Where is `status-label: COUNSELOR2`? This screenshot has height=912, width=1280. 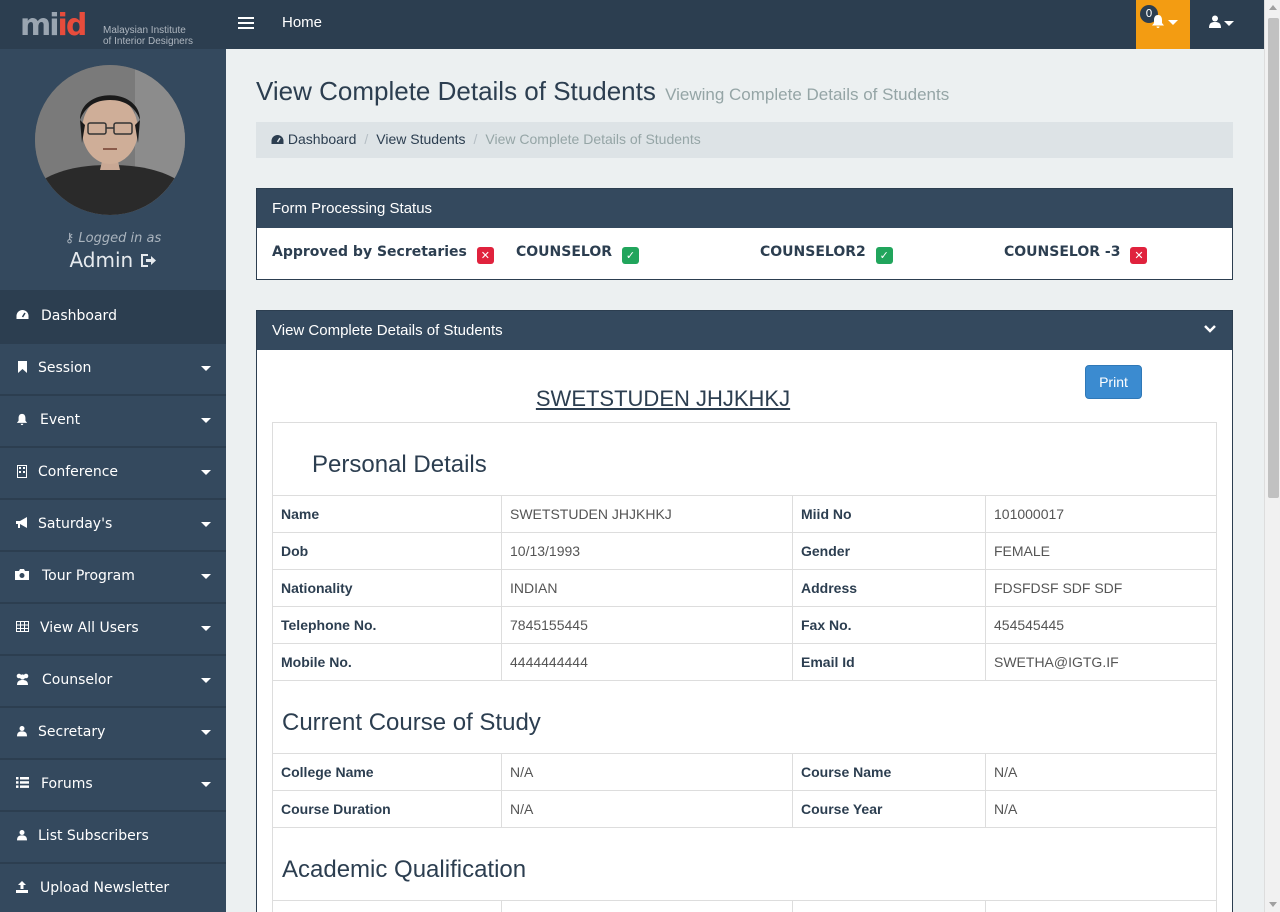
status-label: COUNSELOR2 is located at coordinates (813, 252).